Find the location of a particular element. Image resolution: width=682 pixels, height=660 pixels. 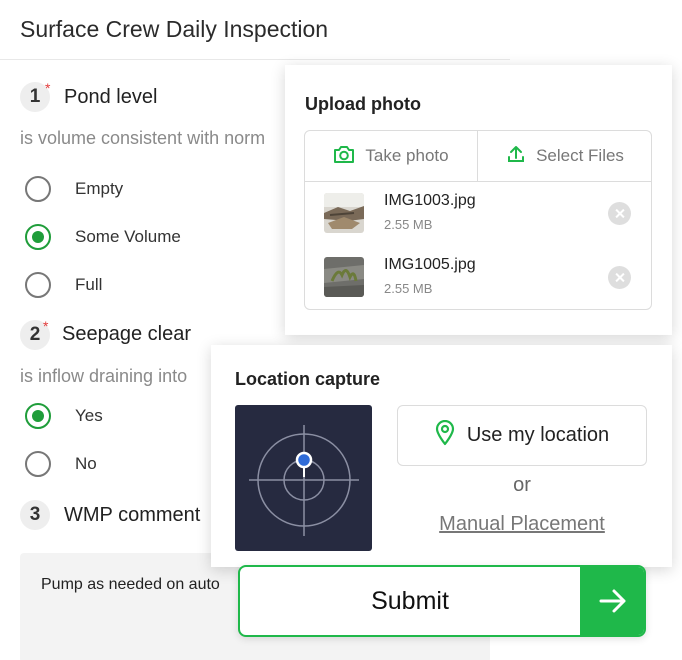

select-files-button: Select Files is located at coordinates (565, 156).